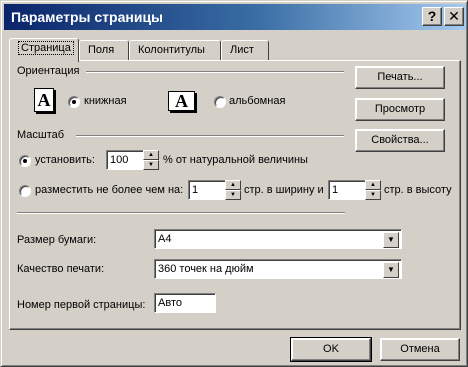 This screenshot has height=367, width=468. I want to click on orientation-heading: Ориентация, so click(48, 71).